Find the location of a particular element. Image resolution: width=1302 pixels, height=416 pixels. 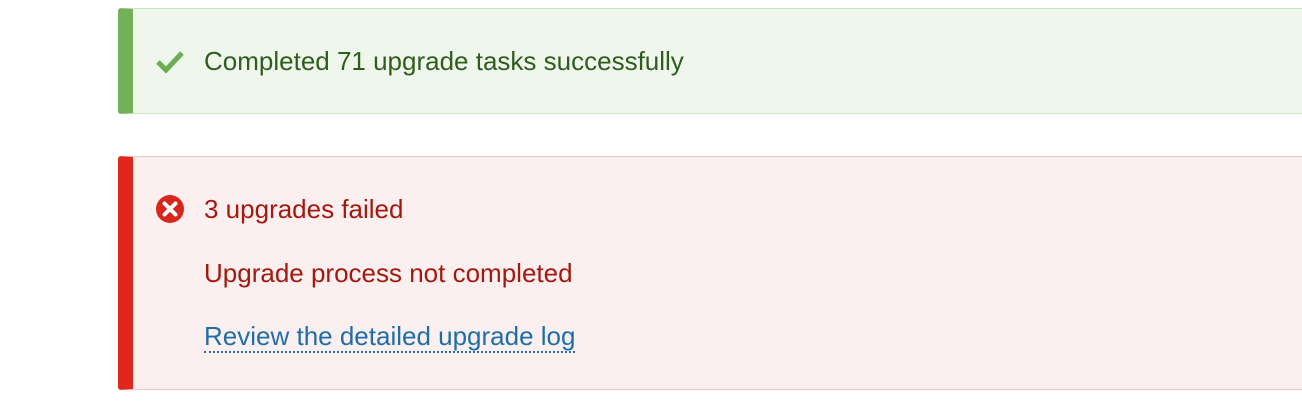

error-circle-icon is located at coordinates (170, 209).